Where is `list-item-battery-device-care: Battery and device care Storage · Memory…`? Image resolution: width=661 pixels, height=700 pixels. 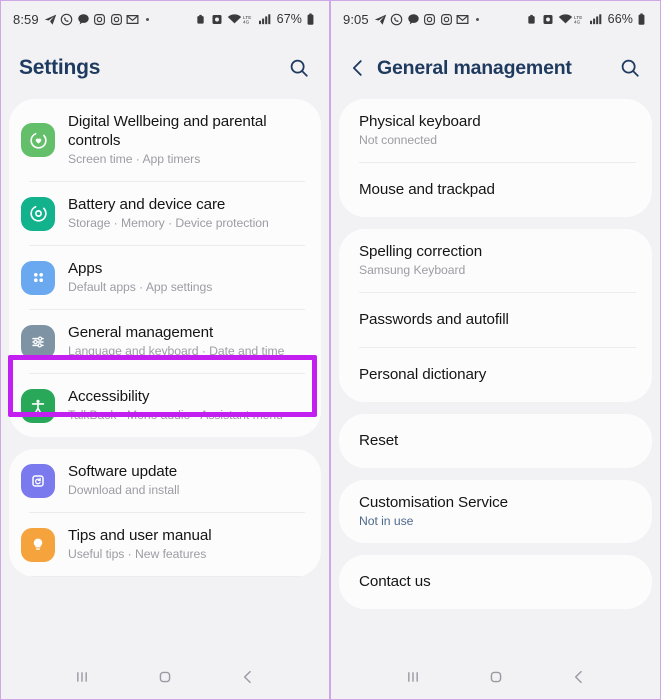 list-item-battery-device-care: Battery and device care Storage · Memory… is located at coordinates (165, 213).